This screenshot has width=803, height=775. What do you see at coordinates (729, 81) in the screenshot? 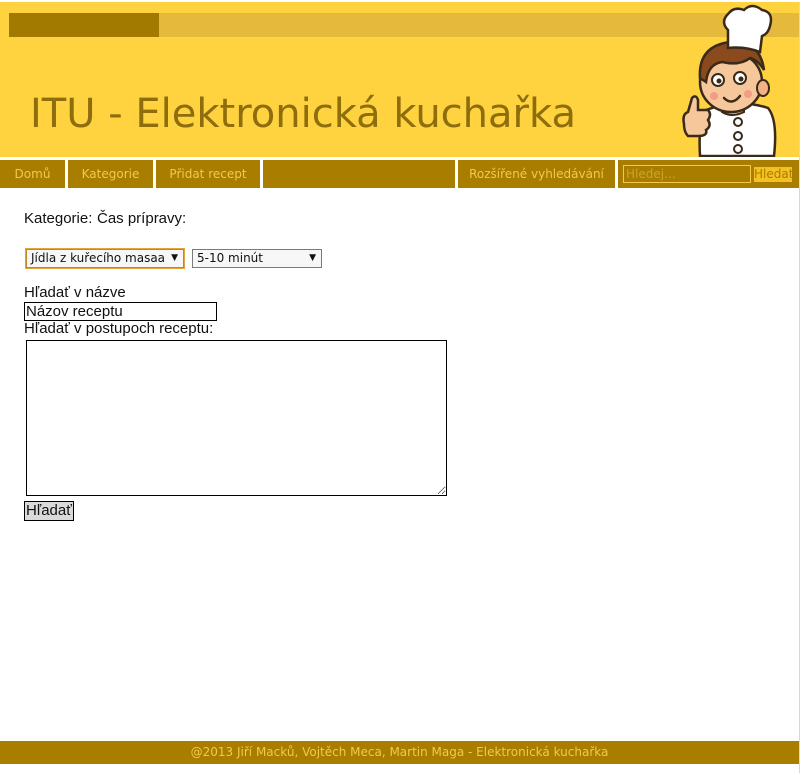
I see `chef-mascot-icon` at bounding box center [729, 81].